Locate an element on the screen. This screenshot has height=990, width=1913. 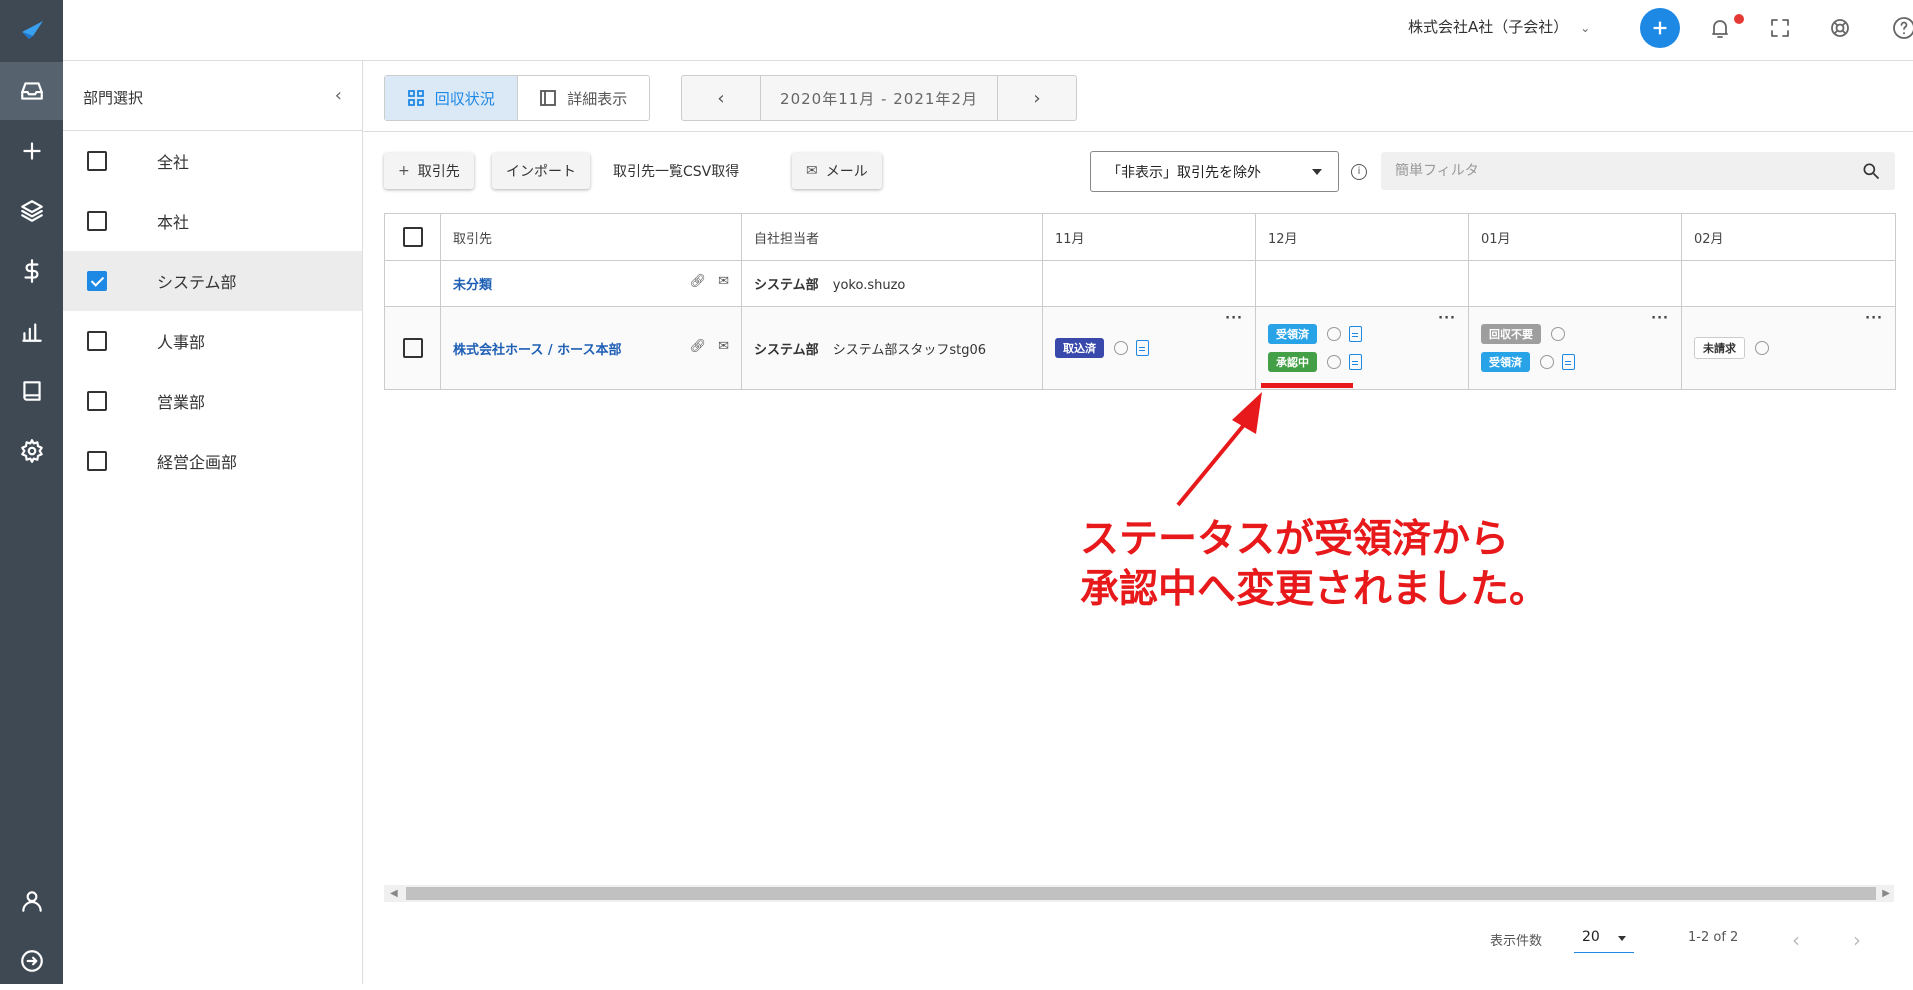
dollar-icon is located at coordinates (31, 271).